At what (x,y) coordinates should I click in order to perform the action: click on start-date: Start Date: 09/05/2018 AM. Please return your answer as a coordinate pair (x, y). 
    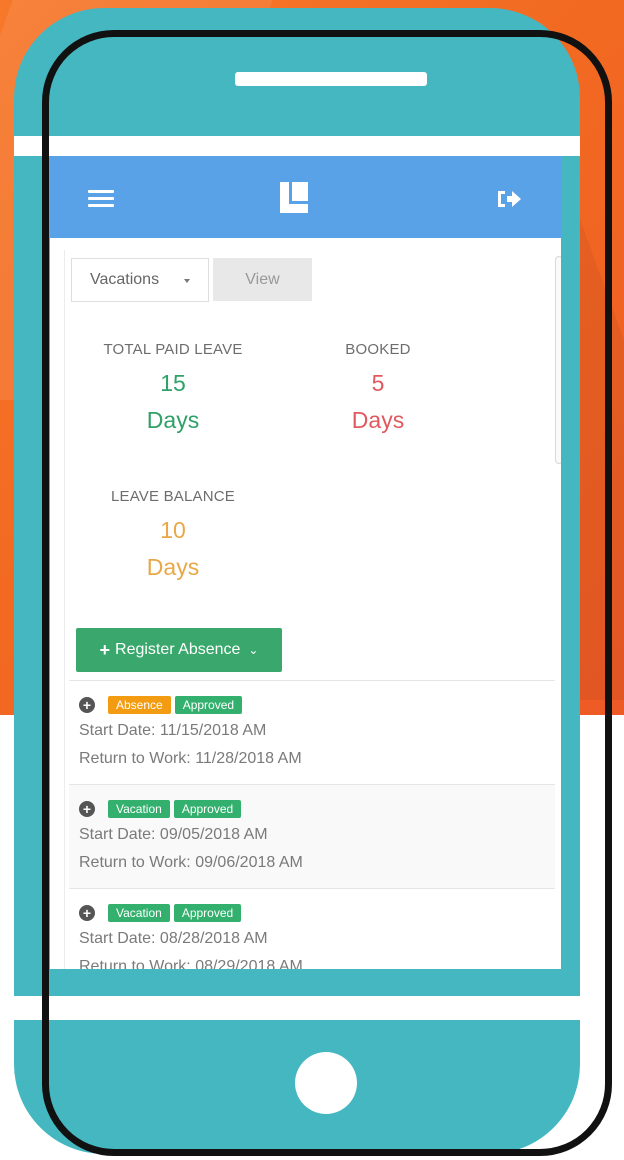
    Looking at the image, I should click on (173, 834).